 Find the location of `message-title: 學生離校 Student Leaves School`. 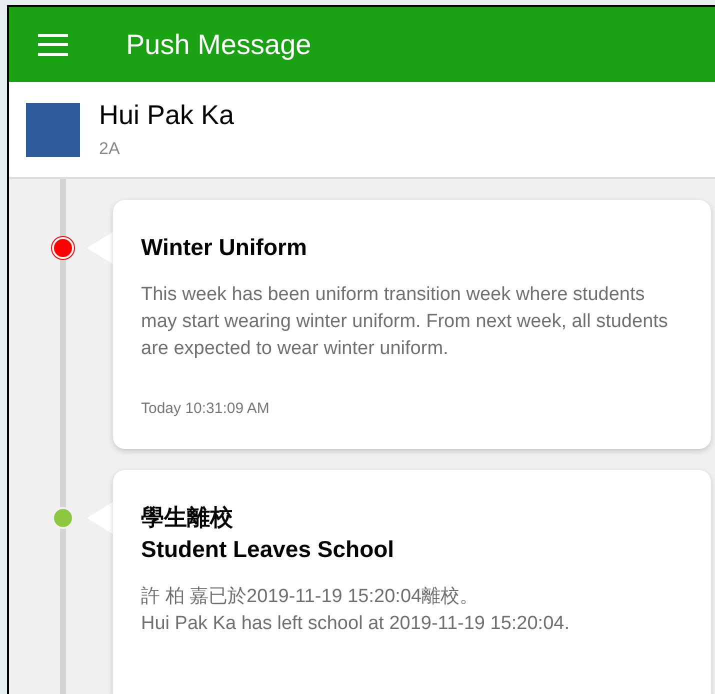

message-title: 學生離校 Student Leaves School is located at coordinates (268, 533).